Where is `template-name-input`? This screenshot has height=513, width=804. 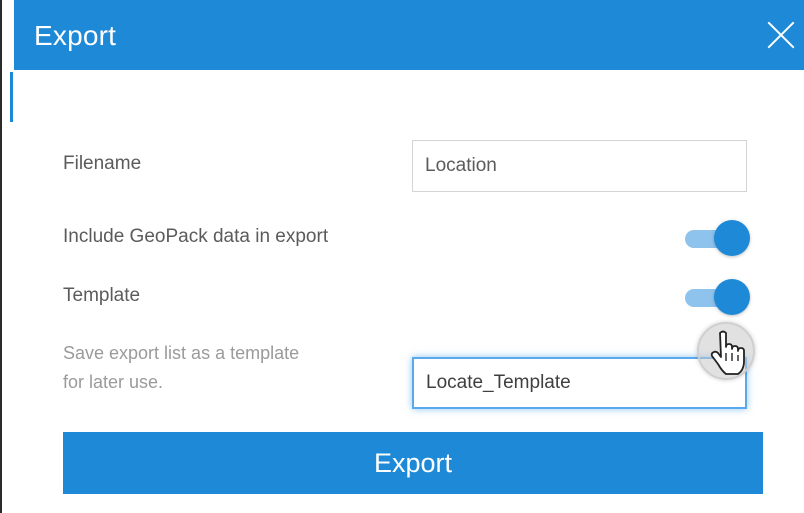 template-name-input is located at coordinates (579, 383).